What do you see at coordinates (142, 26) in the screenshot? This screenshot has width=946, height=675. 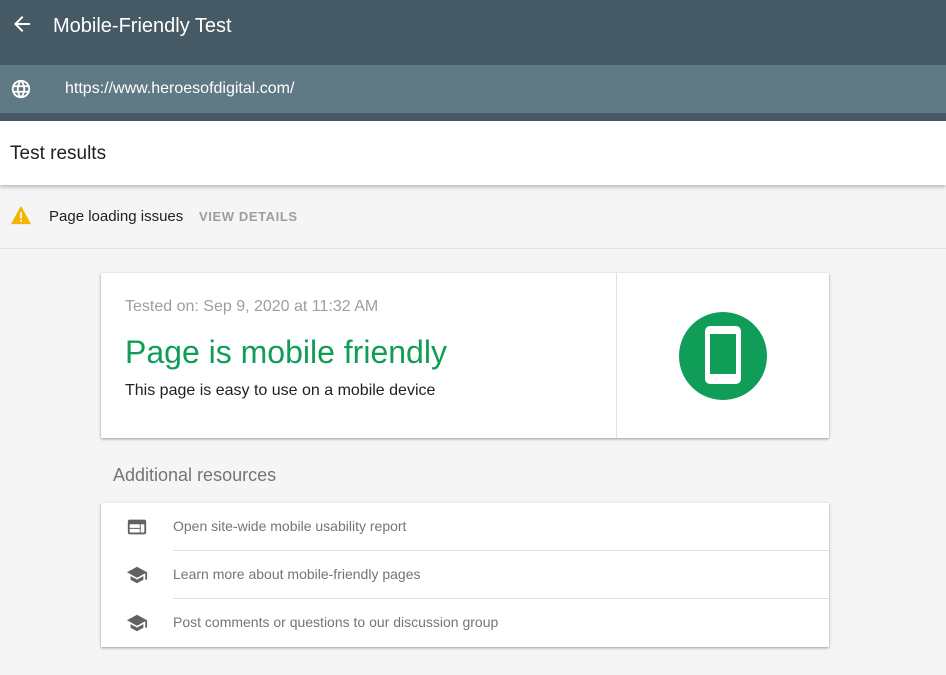 I see `app-title: Mobile-Friendly Test` at bounding box center [142, 26].